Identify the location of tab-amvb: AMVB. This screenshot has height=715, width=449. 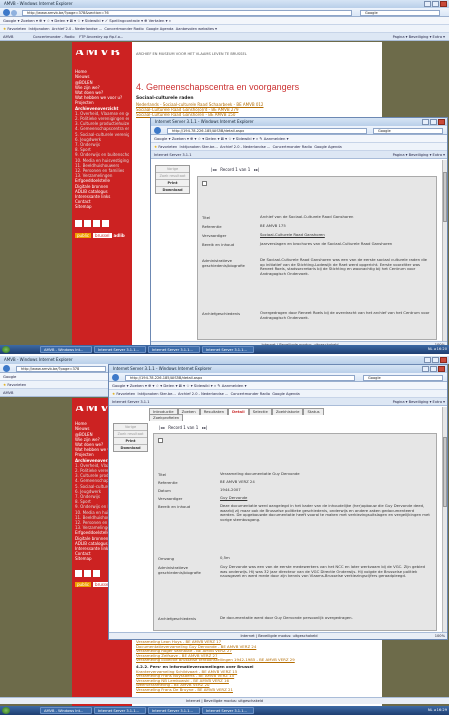
(8, 393).